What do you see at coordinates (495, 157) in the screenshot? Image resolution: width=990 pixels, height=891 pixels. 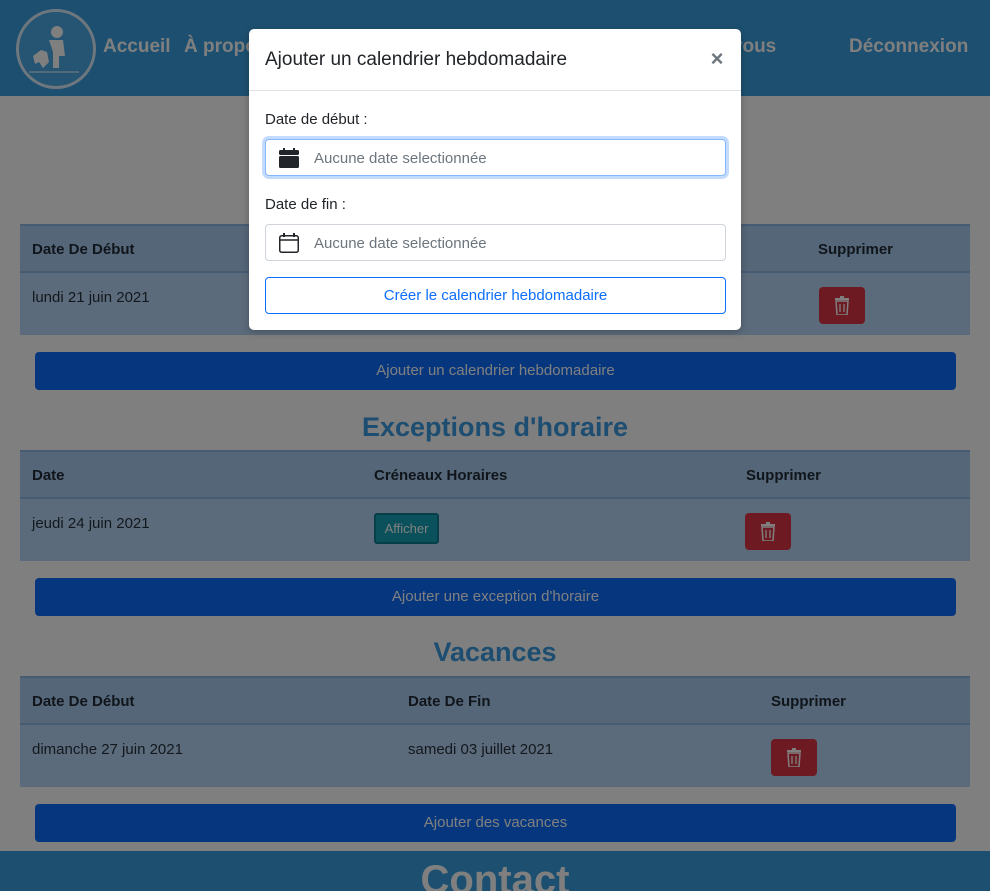 I see `start-date-input: Aucune date selectionnée` at bounding box center [495, 157].